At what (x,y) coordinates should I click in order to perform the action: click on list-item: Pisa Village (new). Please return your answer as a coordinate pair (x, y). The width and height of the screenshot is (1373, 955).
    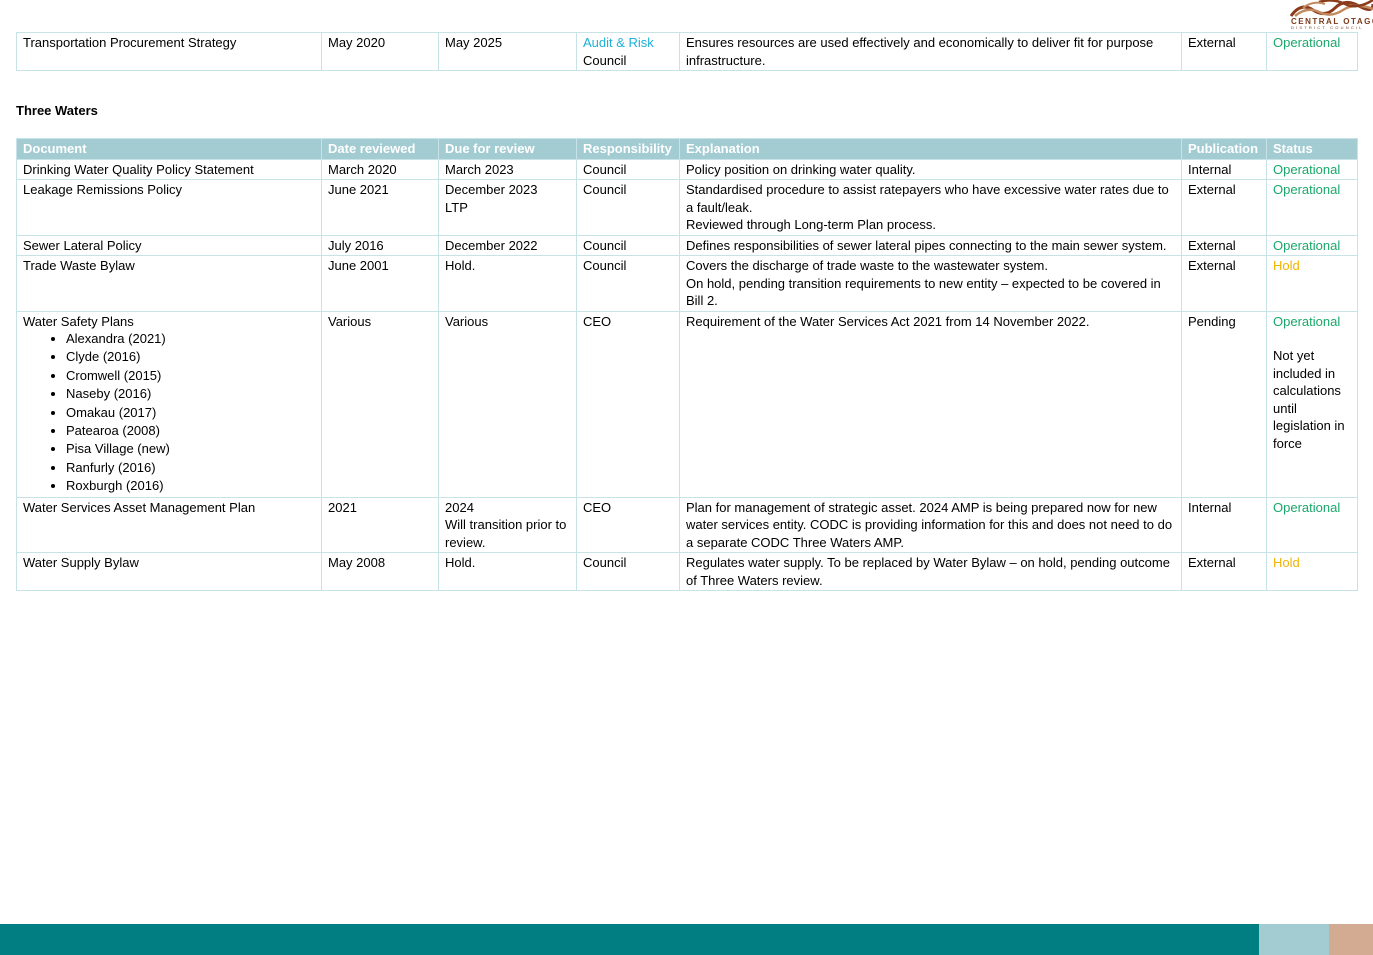
    Looking at the image, I should click on (190, 449).